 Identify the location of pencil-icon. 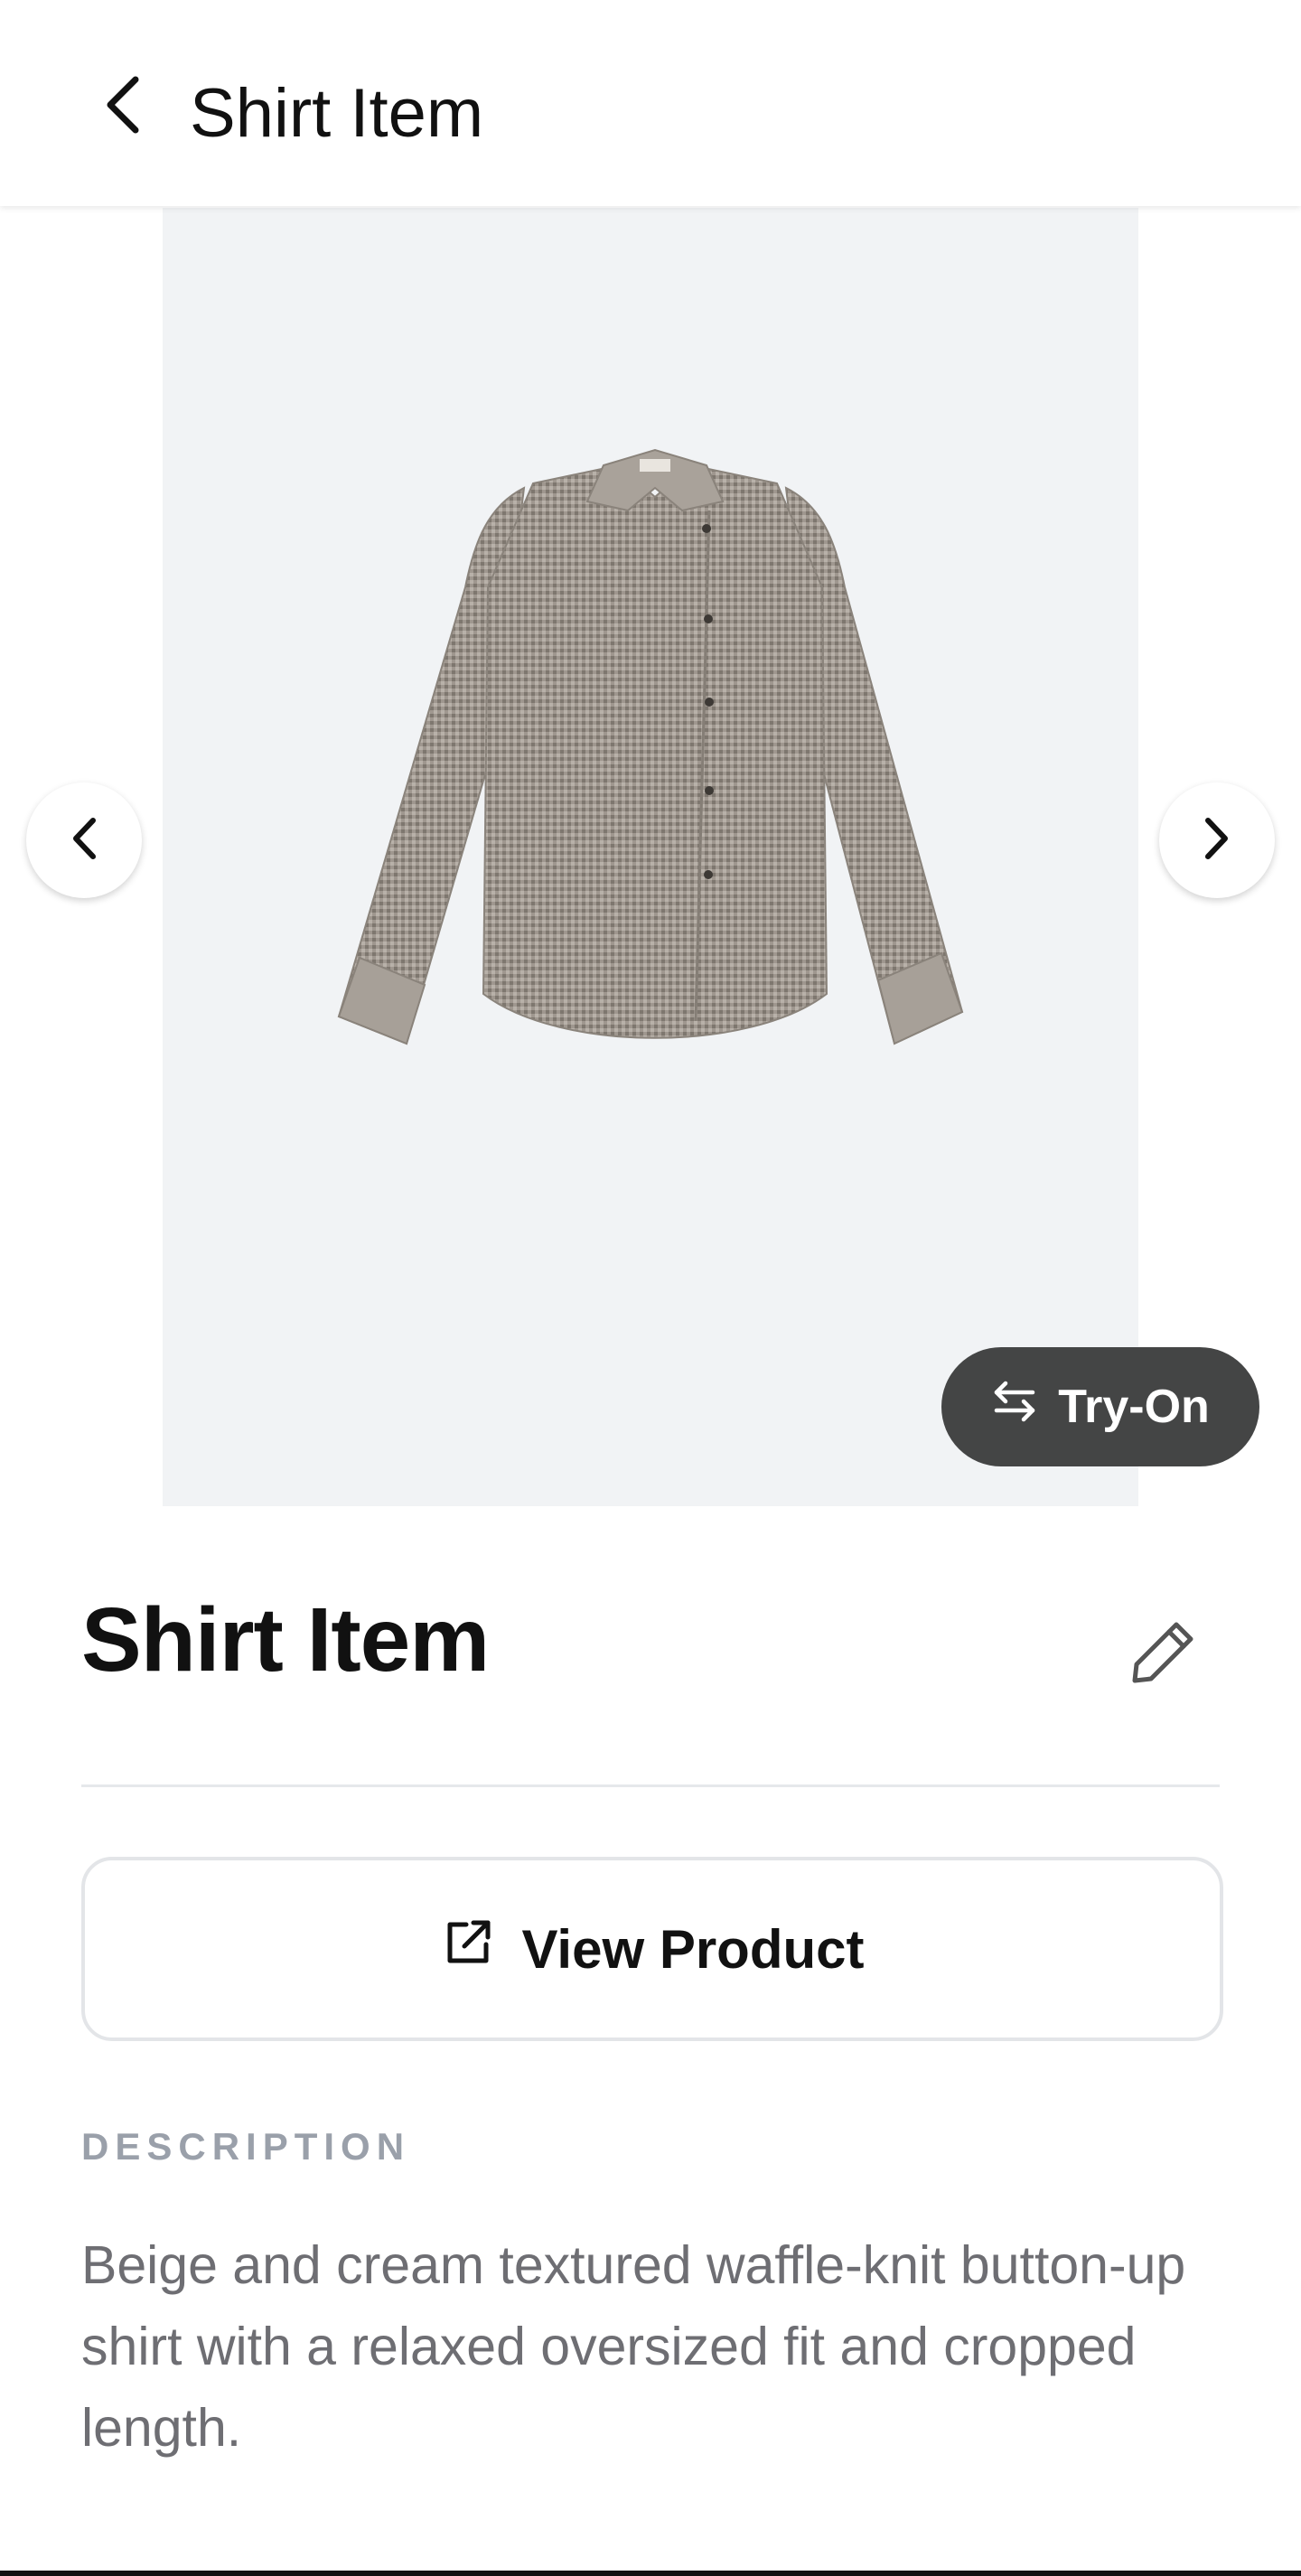
(1163, 1654).